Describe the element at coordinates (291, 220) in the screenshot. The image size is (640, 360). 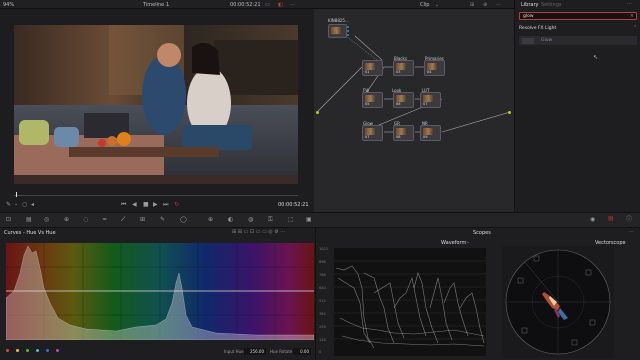
I see `sizing-icon: ⬚` at that location.